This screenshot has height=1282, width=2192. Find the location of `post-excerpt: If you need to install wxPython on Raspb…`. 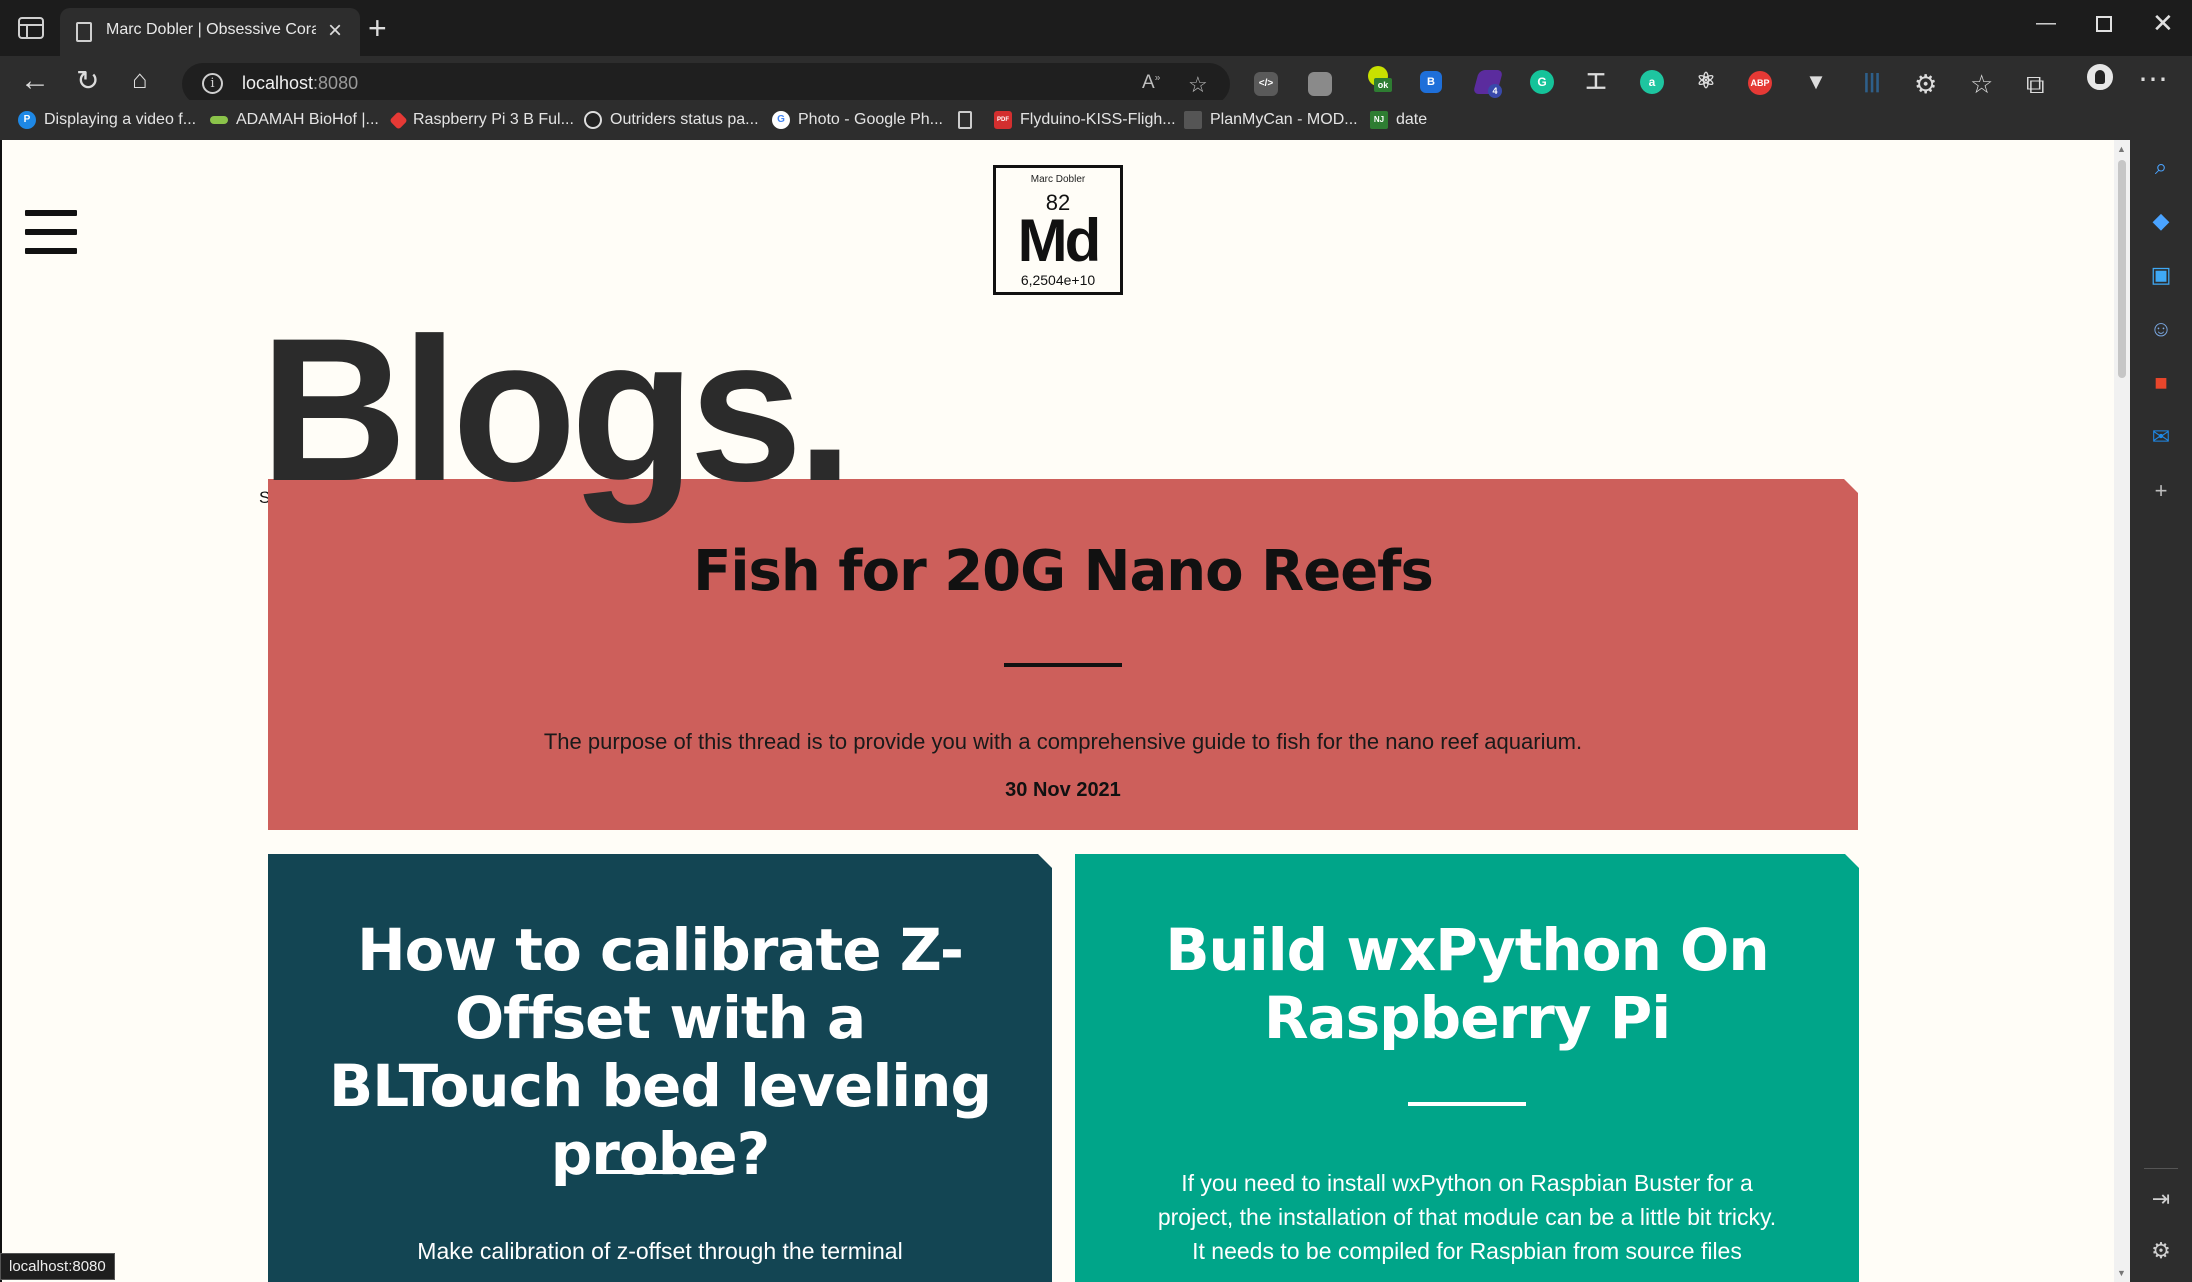

post-excerpt: If you need to install wxPython on Raspb… is located at coordinates (1467, 1217).